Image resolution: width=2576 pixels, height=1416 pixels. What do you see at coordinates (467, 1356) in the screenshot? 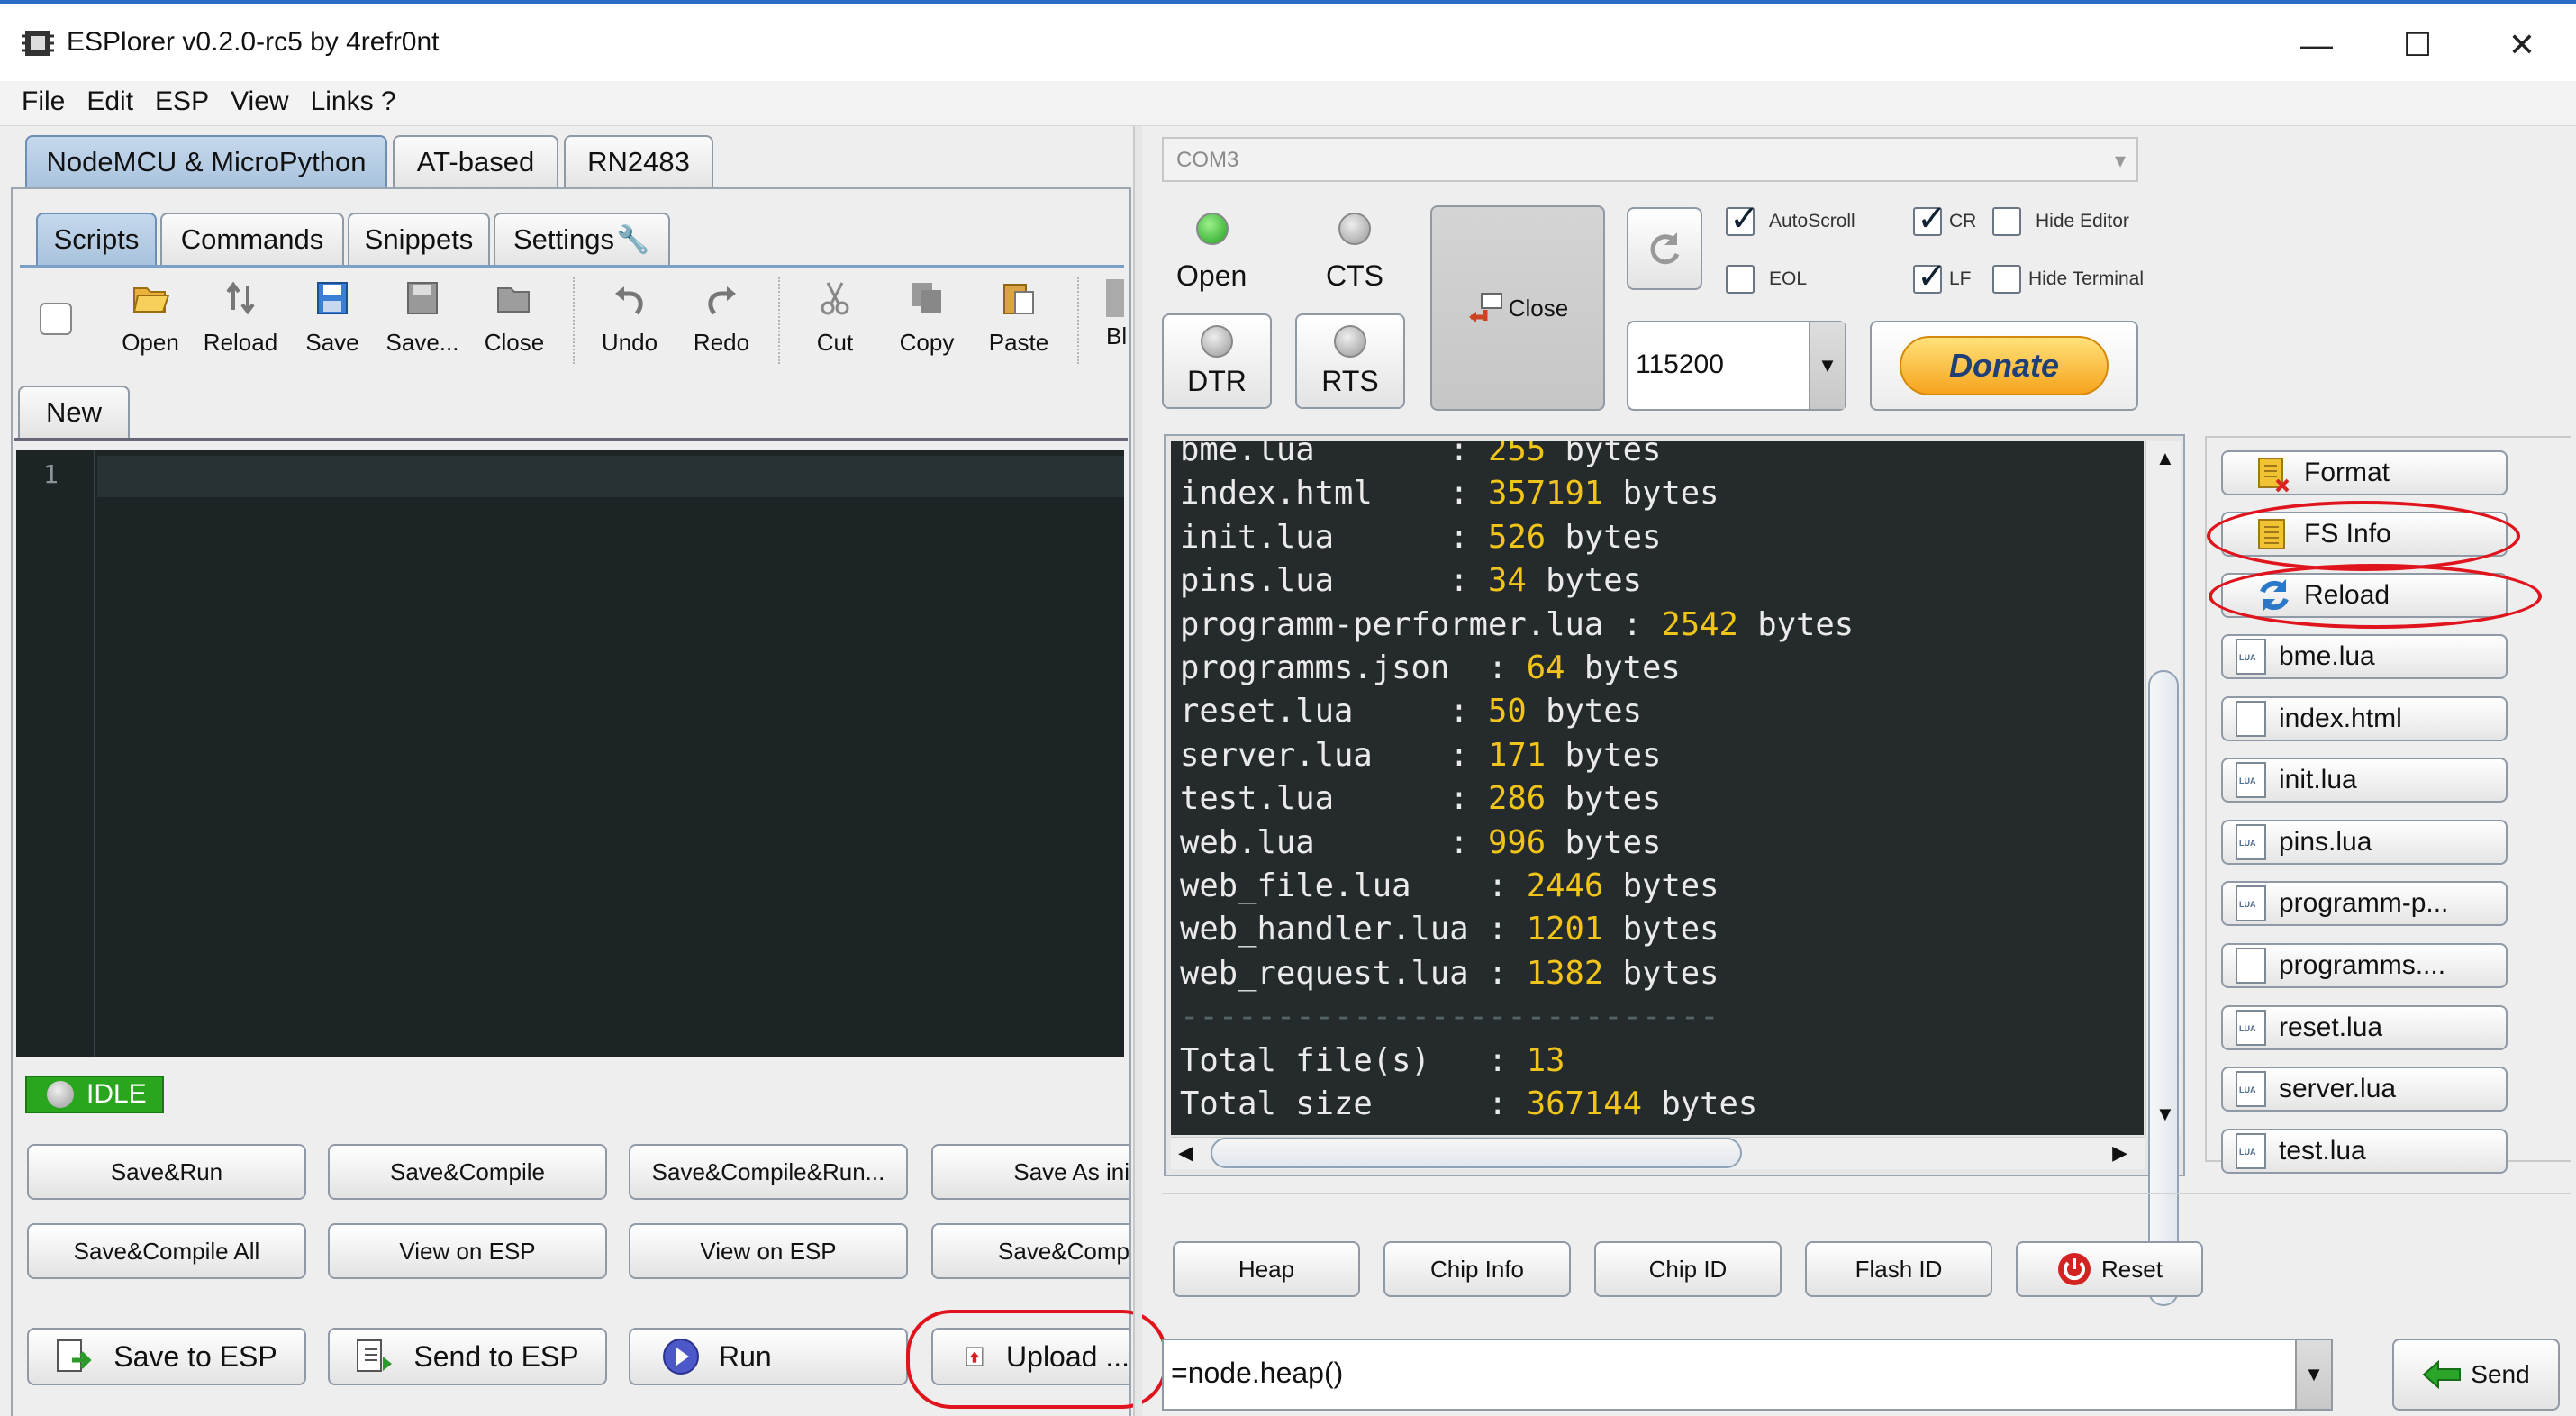
I see `send-to-esp-button: Send to ESP` at bounding box center [467, 1356].